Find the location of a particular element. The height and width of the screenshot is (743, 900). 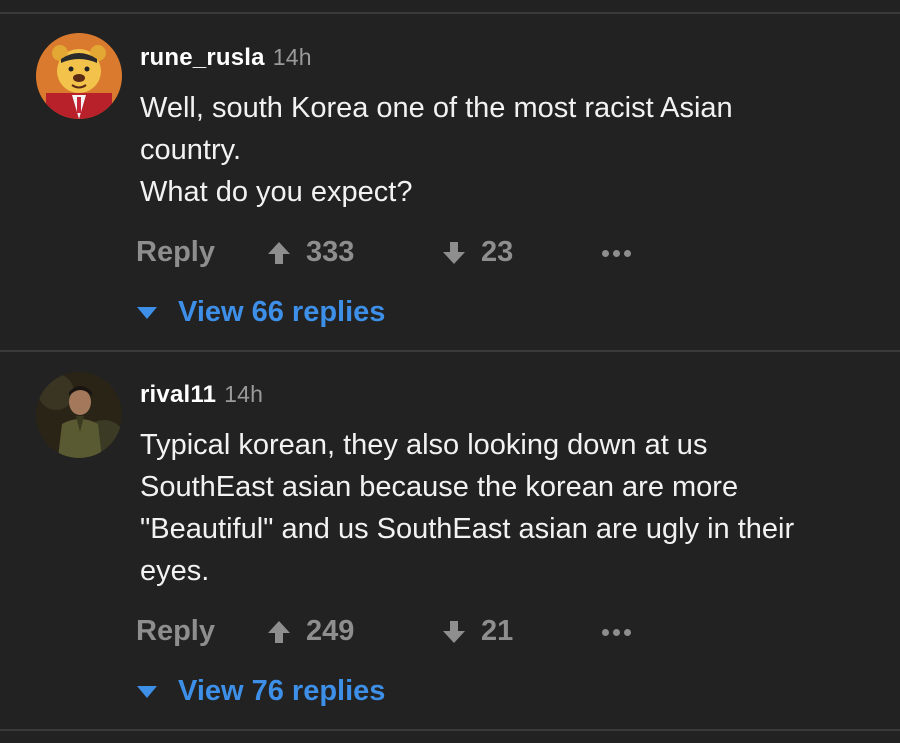

downvote-count: 23 is located at coordinates (497, 252).